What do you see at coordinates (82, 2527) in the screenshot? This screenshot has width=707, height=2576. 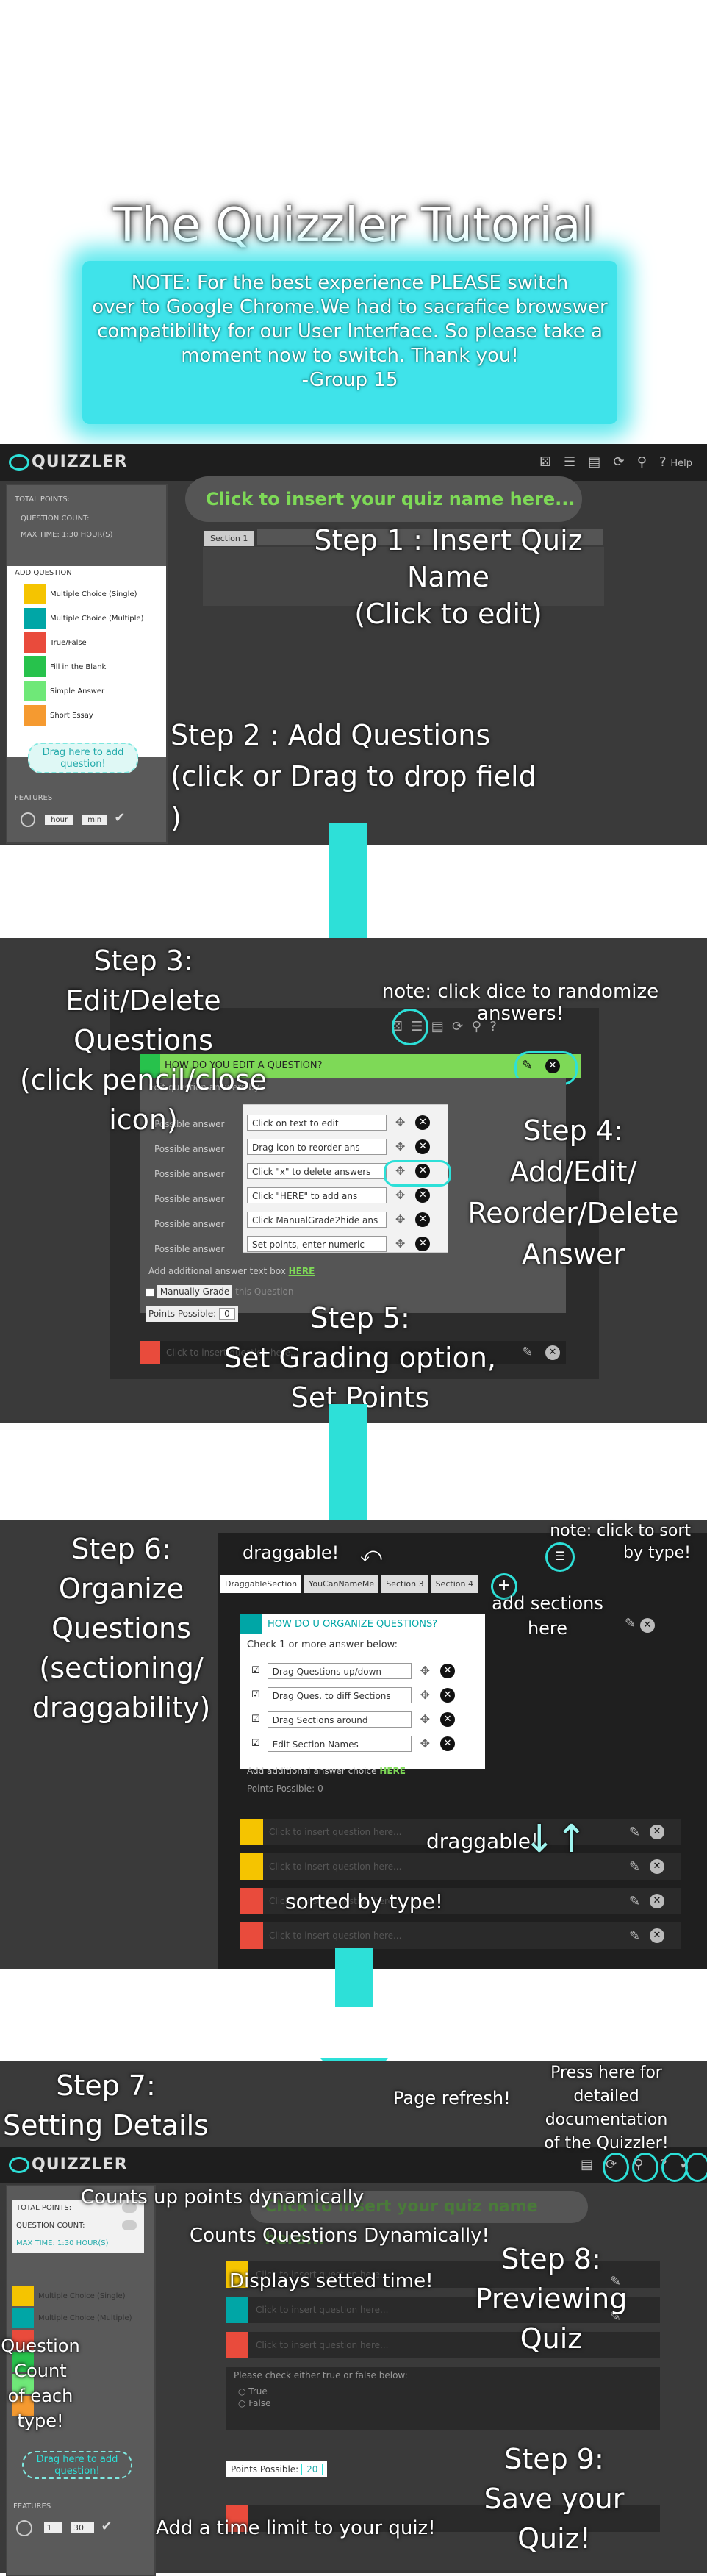 I see `minutes-input: 30` at bounding box center [82, 2527].